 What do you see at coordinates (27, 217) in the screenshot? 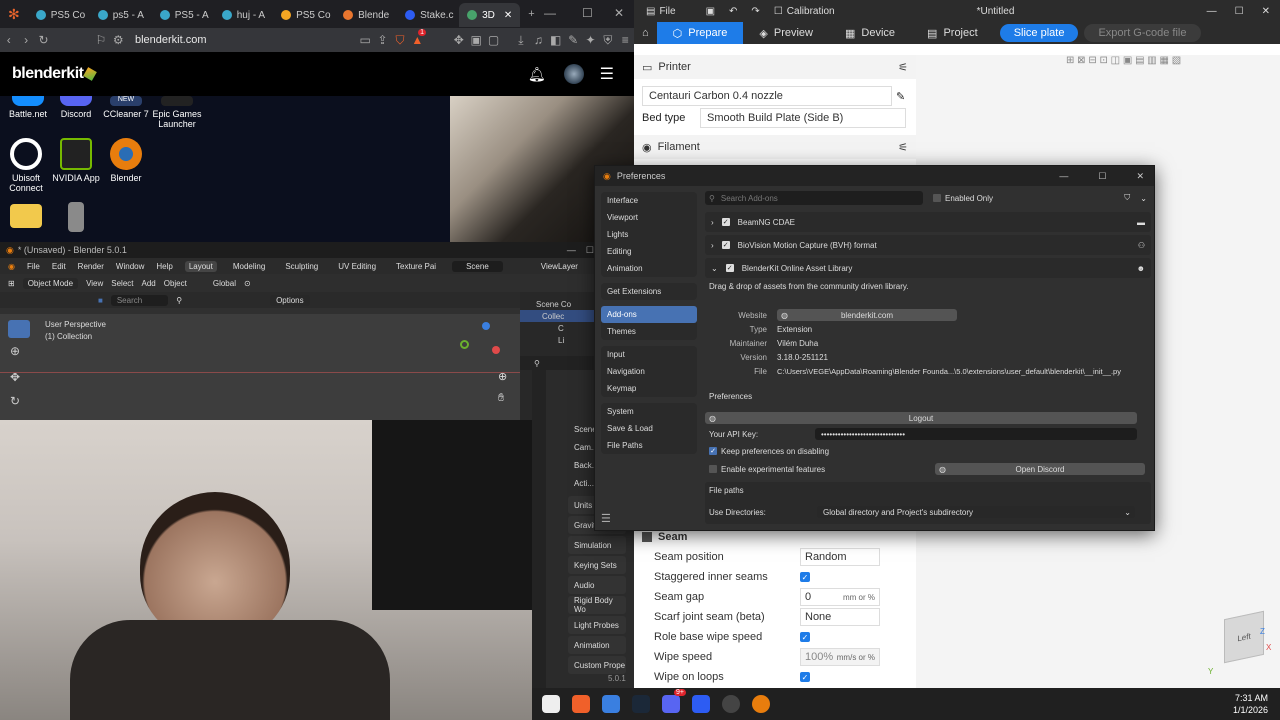
I see `desktop-icon-folder` at bounding box center [27, 217].